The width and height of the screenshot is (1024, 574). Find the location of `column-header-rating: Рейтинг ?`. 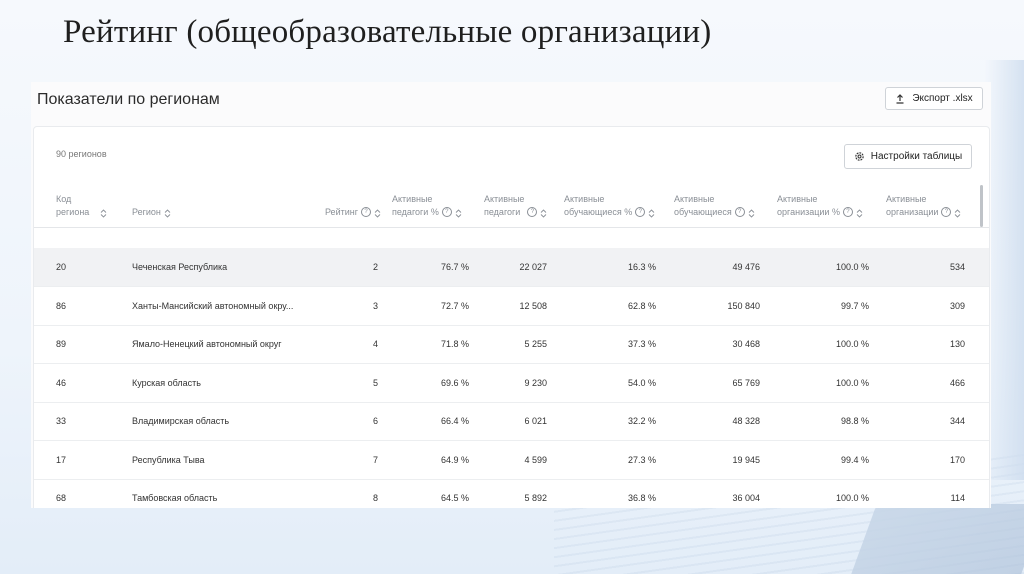

column-header-rating: Рейтинг ? is located at coordinates (332, 212).